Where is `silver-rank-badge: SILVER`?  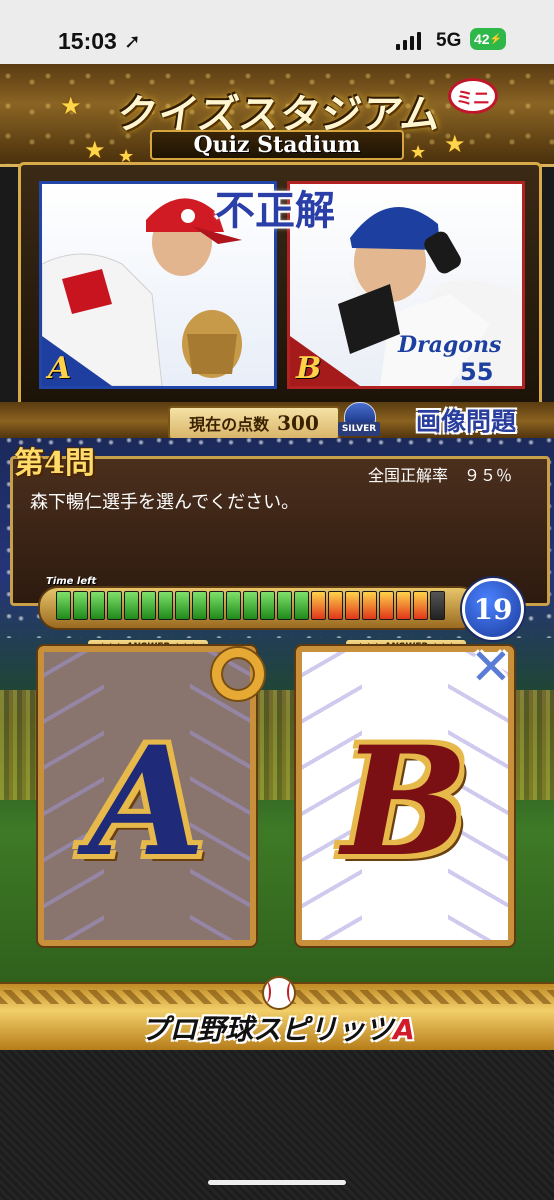 silver-rank-badge: SILVER is located at coordinates (359, 420).